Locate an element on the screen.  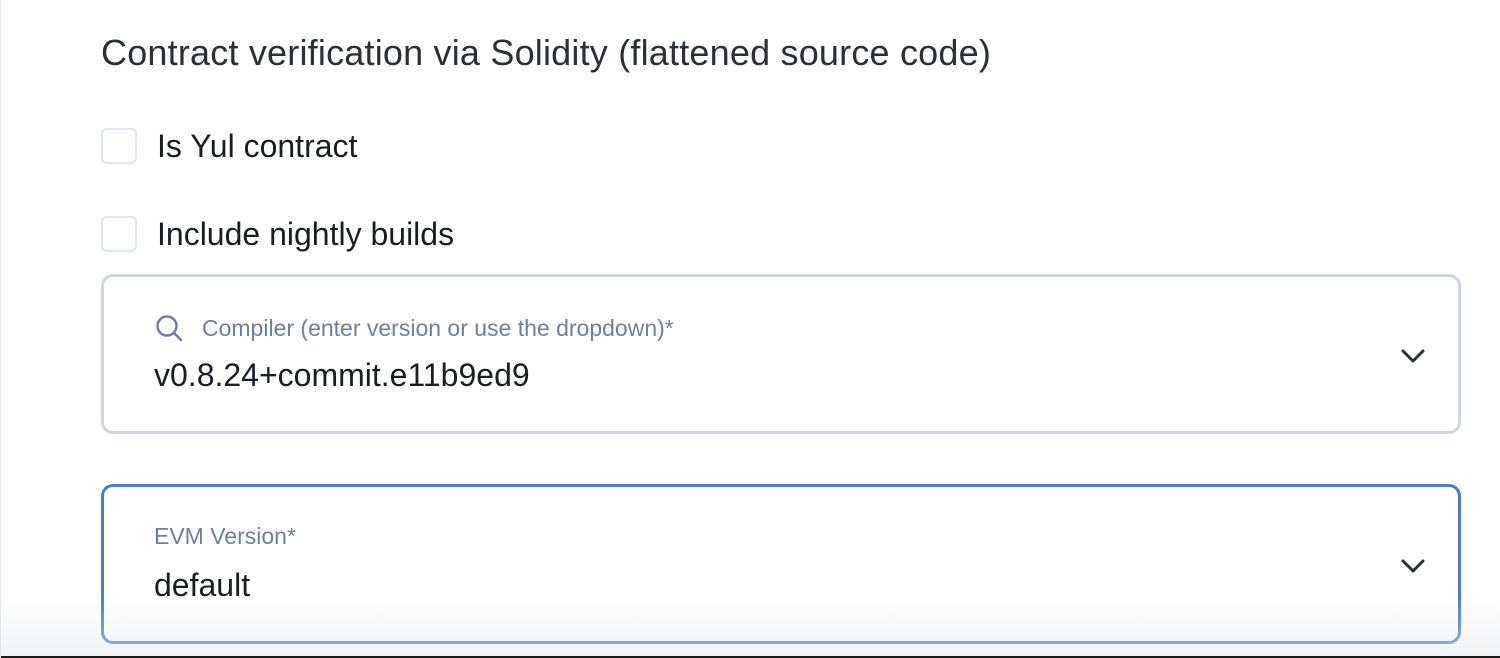
nightly-builds-option: Include nightly builds is located at coordinates (277, 234).